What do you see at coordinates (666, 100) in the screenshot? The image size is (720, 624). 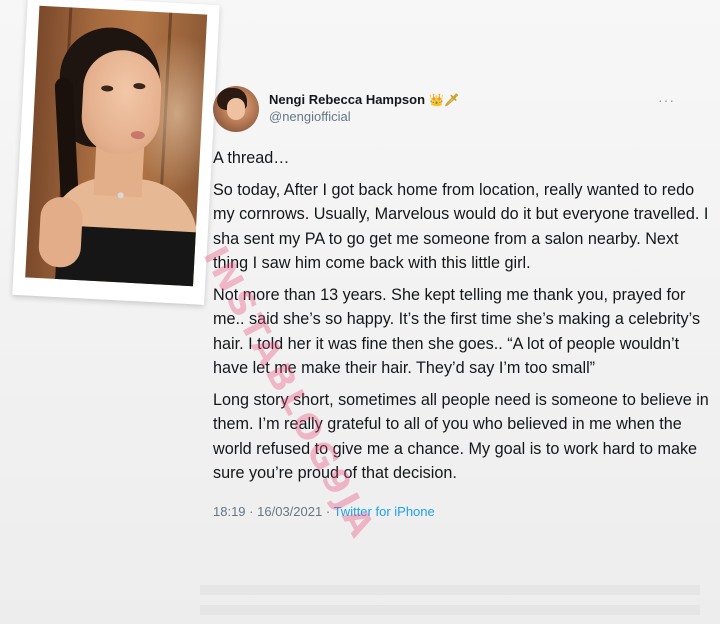 I see `more-icon: ···` at bounding box center [666, 100].